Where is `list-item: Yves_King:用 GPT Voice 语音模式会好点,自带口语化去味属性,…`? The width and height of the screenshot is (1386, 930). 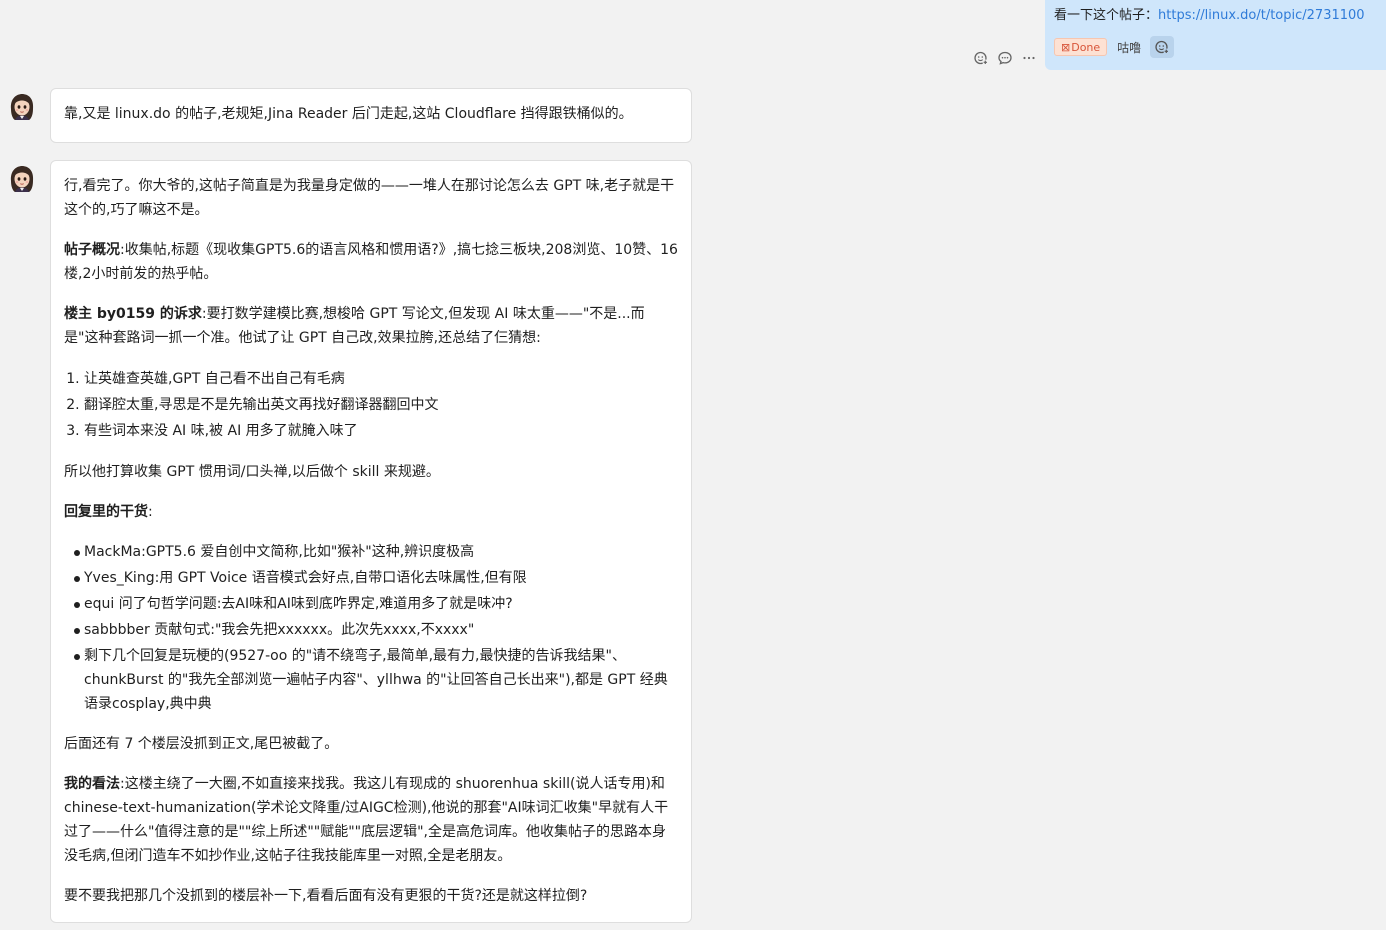 list-item: Yves_King:用 GPT Voice 语音模式会好点,自带口语化去味属性,… is located at coordinates (376, 578).